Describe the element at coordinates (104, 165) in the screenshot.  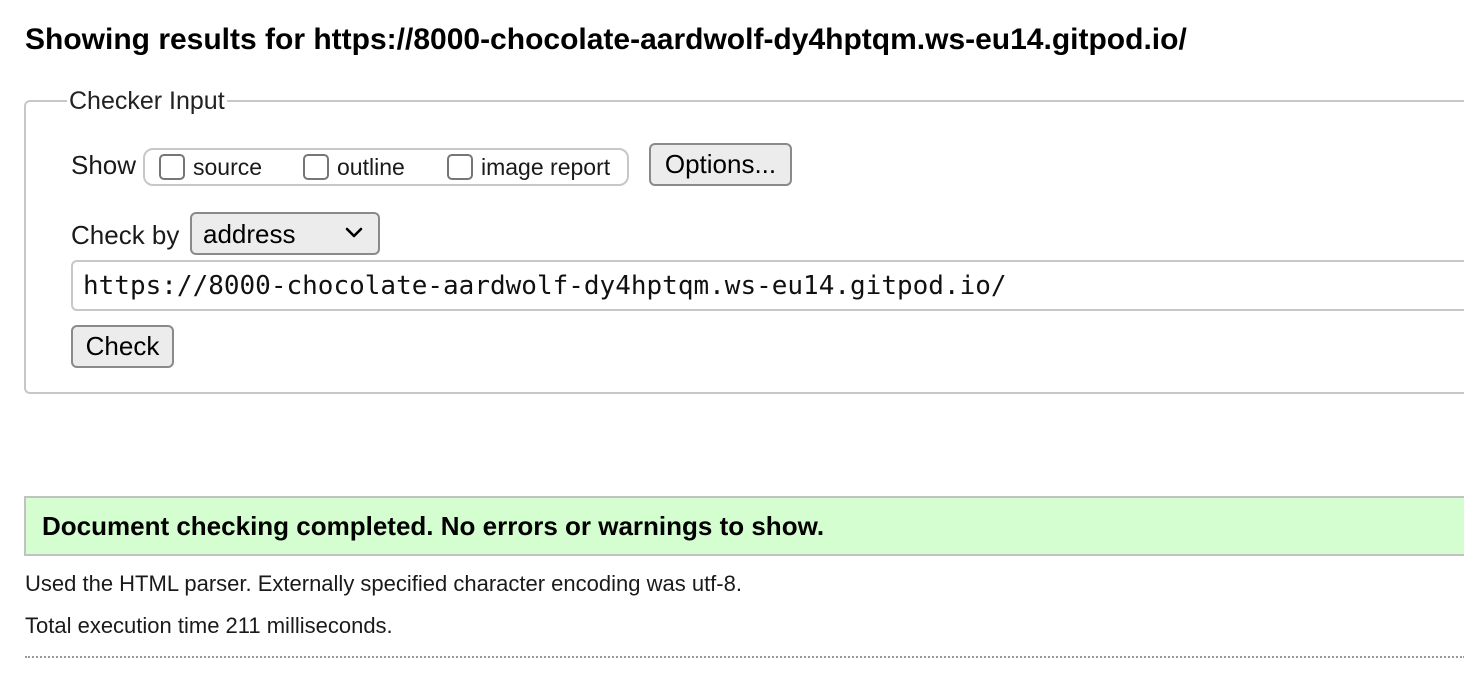
I see `show-label: Show` at that location.